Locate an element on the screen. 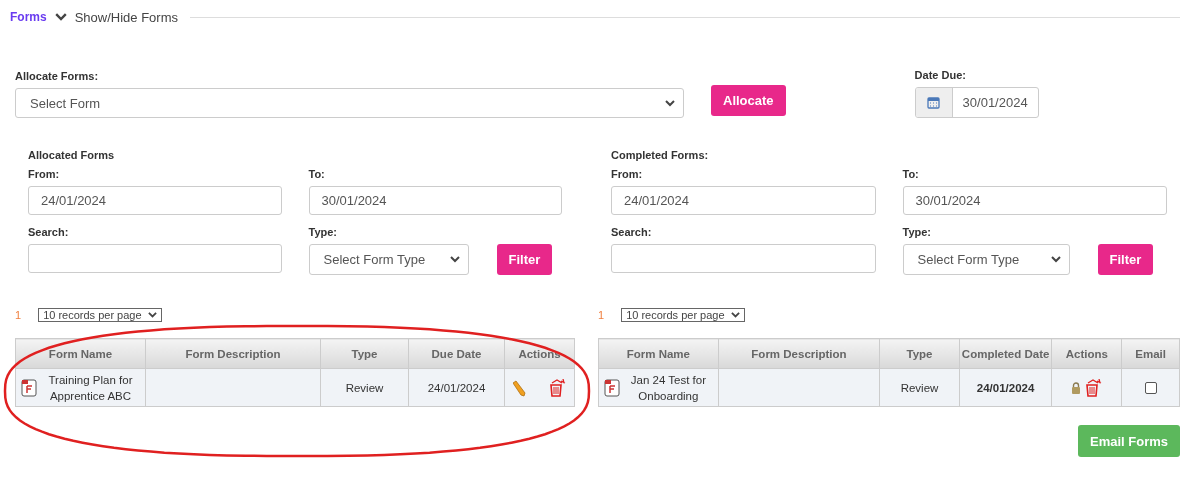 The height and width of the screenshot is (485, 1190). form-name: Jan 24 Test for Onboarding is located at coordinates (668, 388).